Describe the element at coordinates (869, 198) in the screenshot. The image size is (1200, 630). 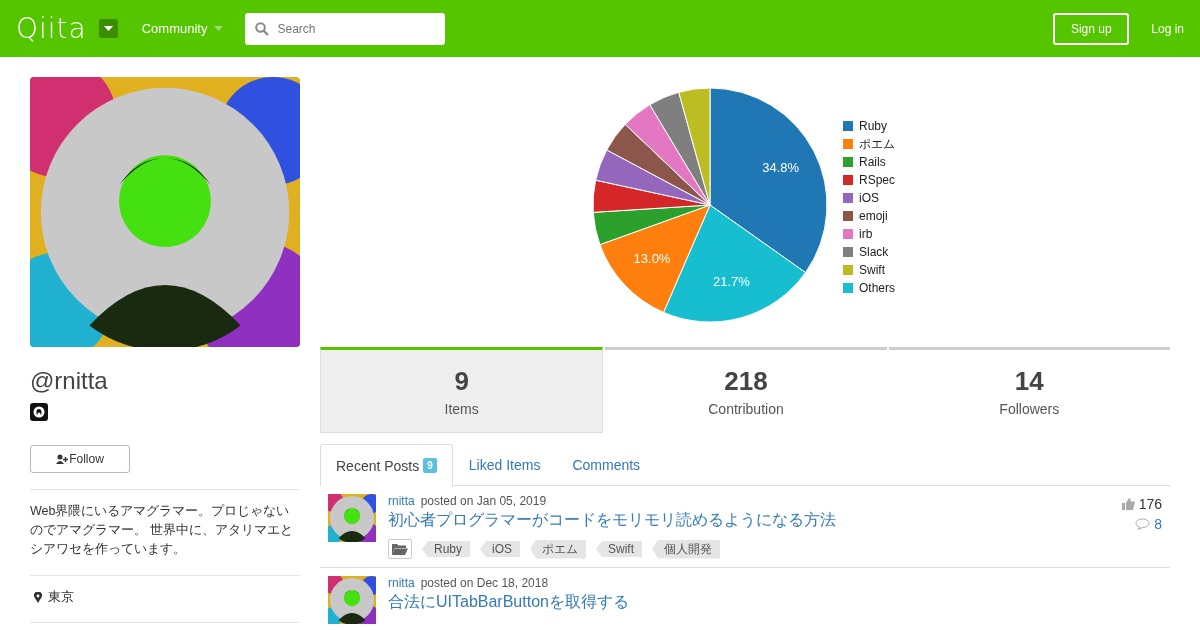
I see `legend-label: iOS` at that location.